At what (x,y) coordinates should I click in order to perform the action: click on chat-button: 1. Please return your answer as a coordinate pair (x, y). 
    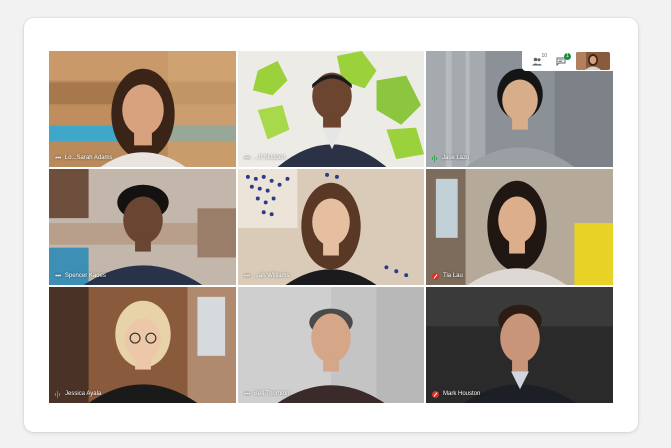
    Looking at the image, I should click on (561, 61).